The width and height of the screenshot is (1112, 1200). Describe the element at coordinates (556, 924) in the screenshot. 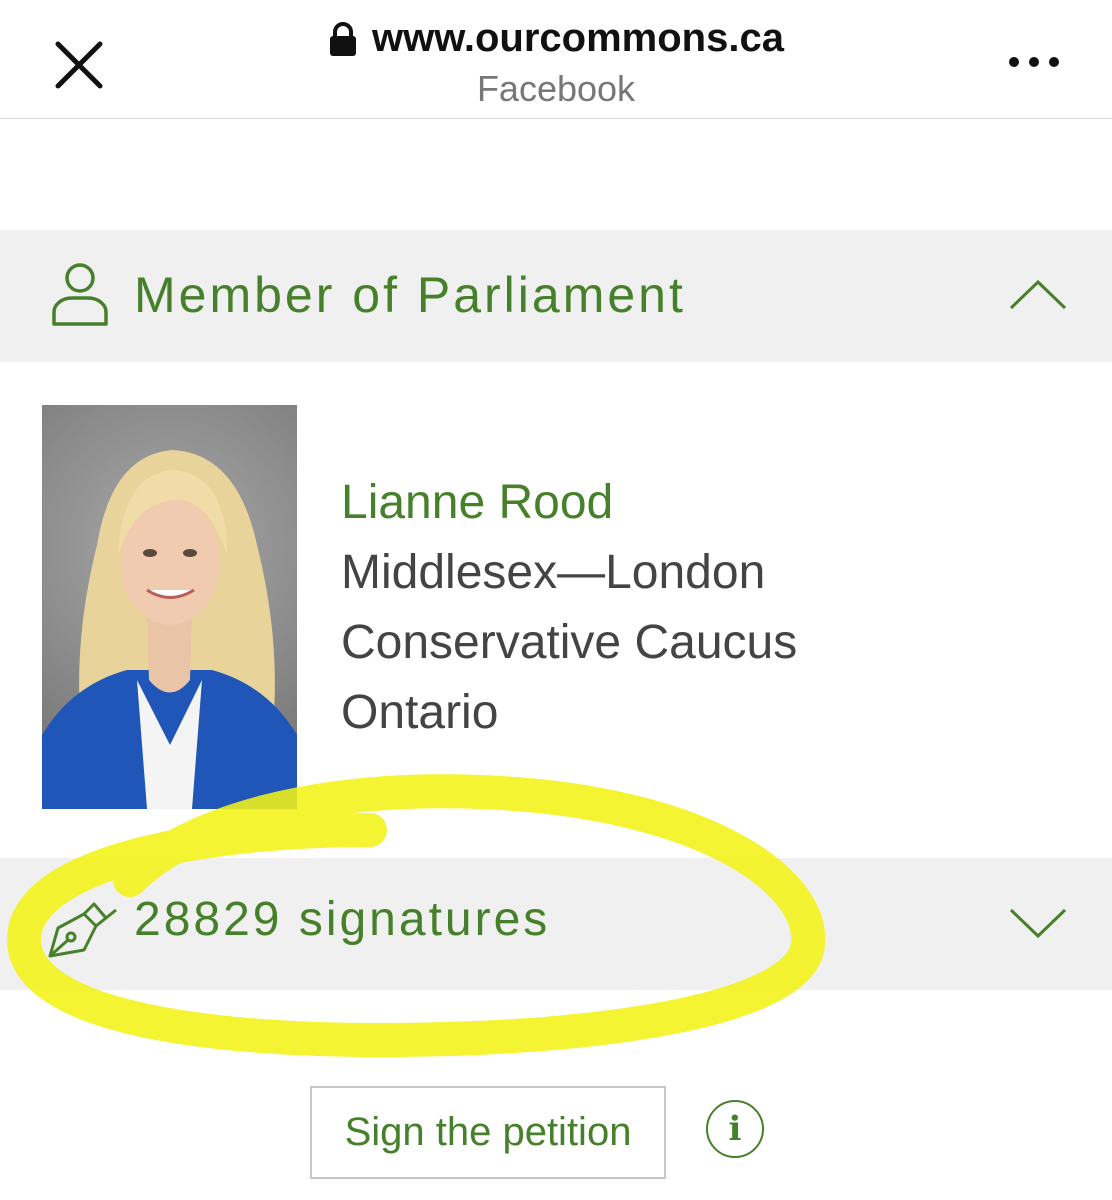

I see `signatures-header: 28829 signatures` at that location.